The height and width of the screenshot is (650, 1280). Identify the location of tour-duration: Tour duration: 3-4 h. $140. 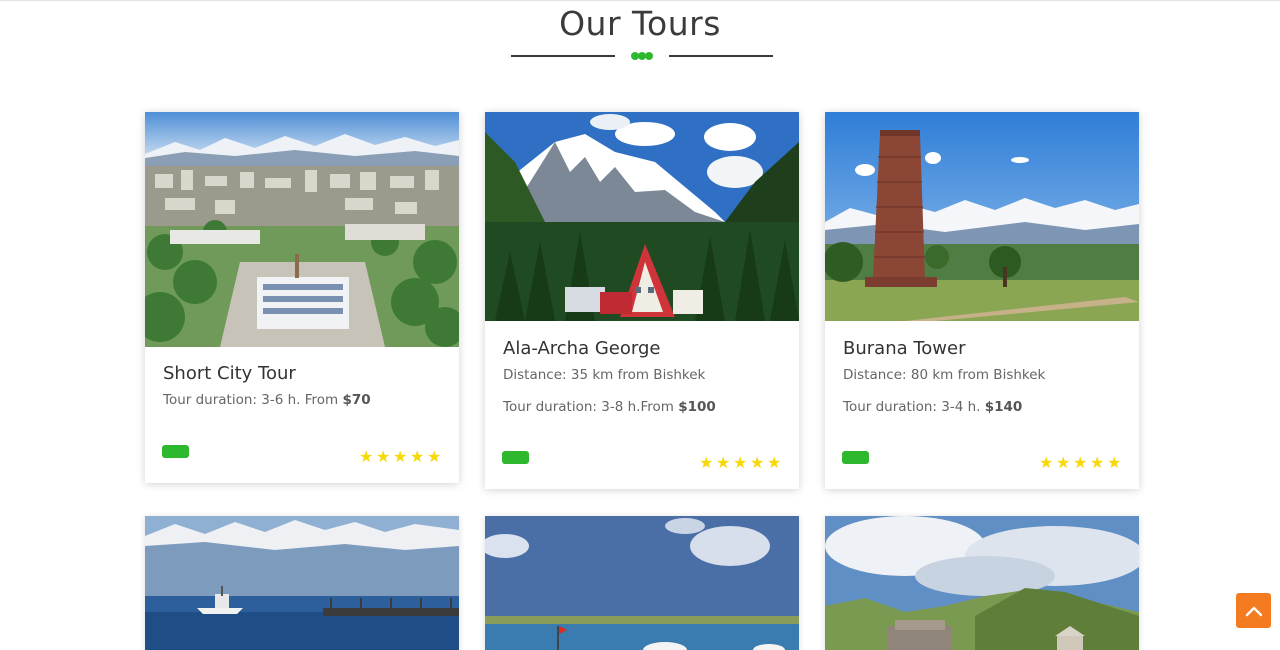
(933, 407).